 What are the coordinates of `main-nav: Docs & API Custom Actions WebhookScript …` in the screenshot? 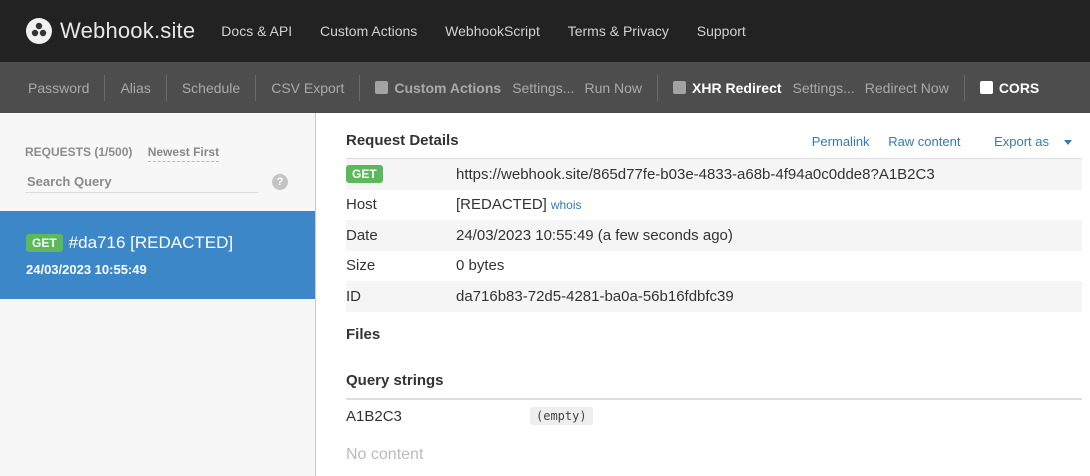 It's located at (483, 31).